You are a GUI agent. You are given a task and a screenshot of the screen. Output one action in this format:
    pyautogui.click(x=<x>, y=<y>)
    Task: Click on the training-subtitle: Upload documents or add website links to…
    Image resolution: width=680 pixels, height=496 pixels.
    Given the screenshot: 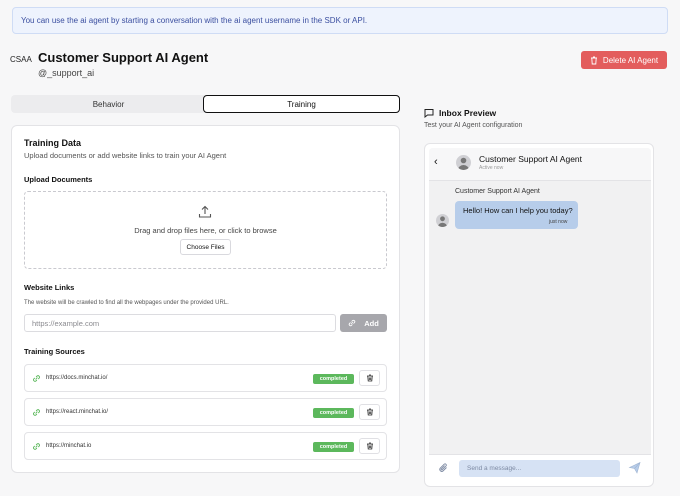 What is the action you would take?
    pyautogui.click(x=125, y=155)
    